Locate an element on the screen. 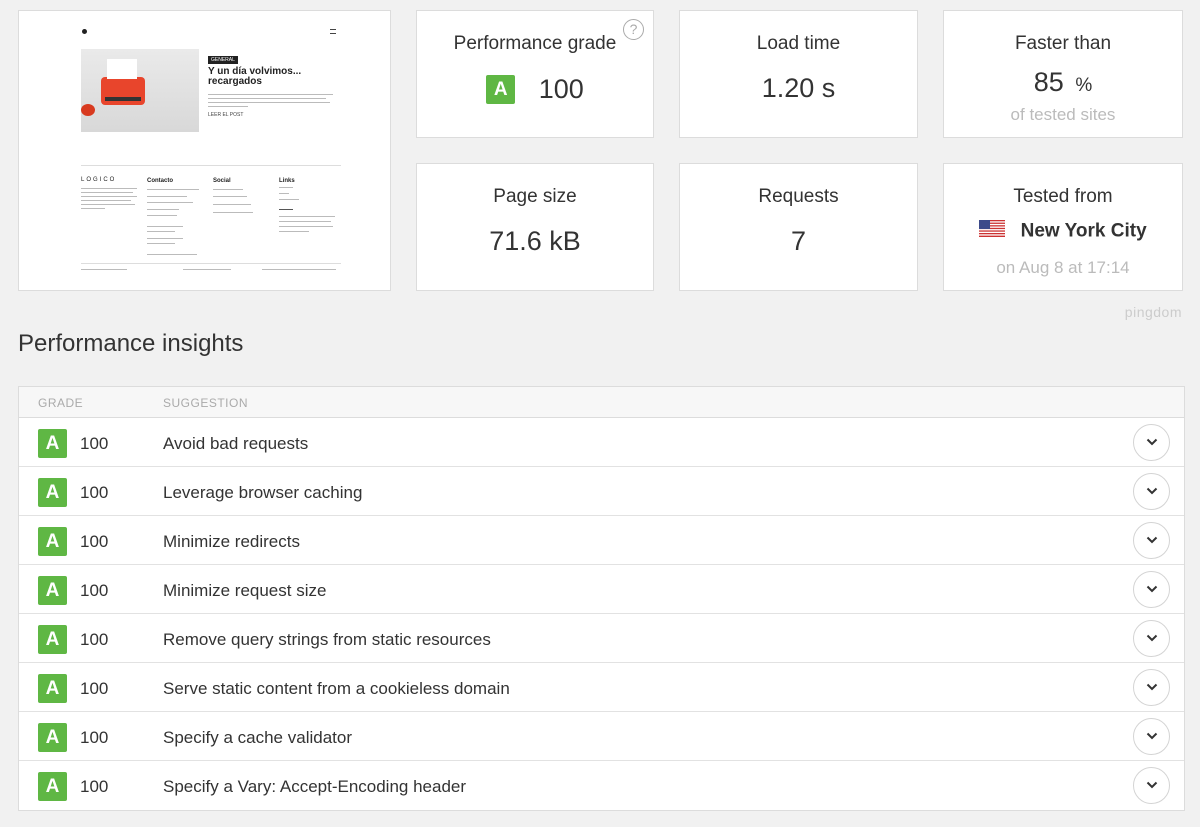 This screenshot has width=1200, height=827. faster-than-value: 85 % is located at coordinates (1063, 82).